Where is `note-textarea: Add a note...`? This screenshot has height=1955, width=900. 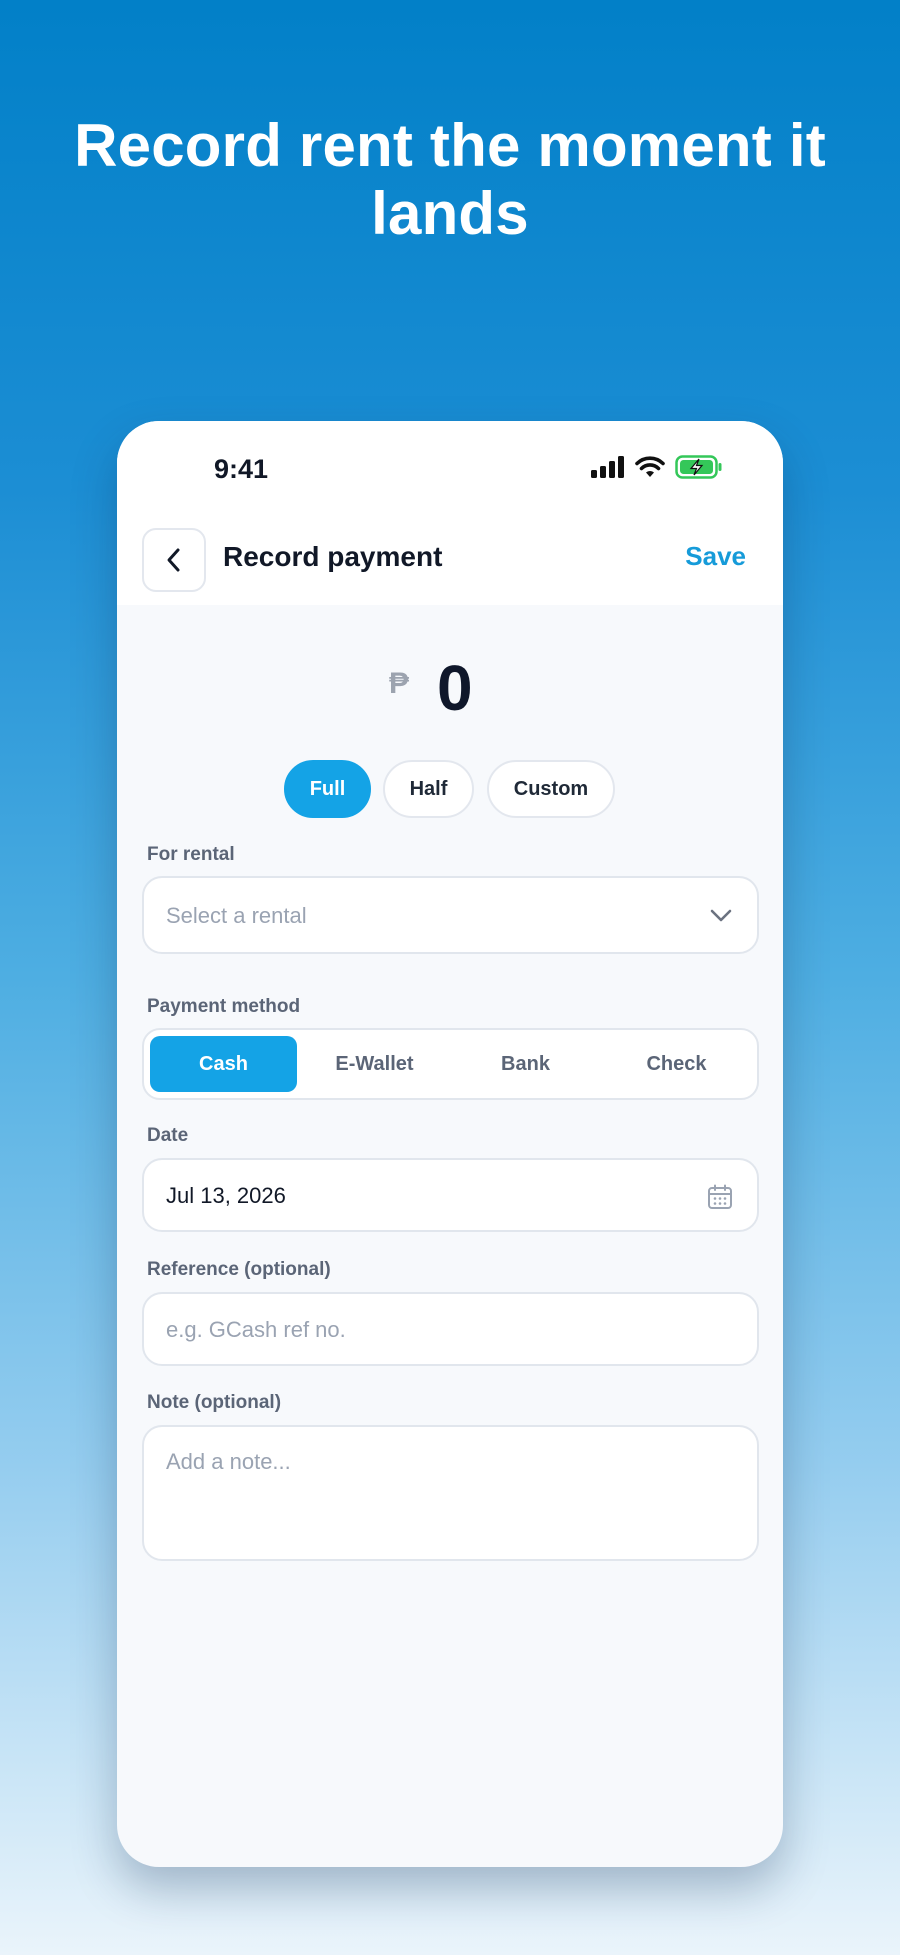
note-textarea: Add a note... is located at coordinates (450, 1493).